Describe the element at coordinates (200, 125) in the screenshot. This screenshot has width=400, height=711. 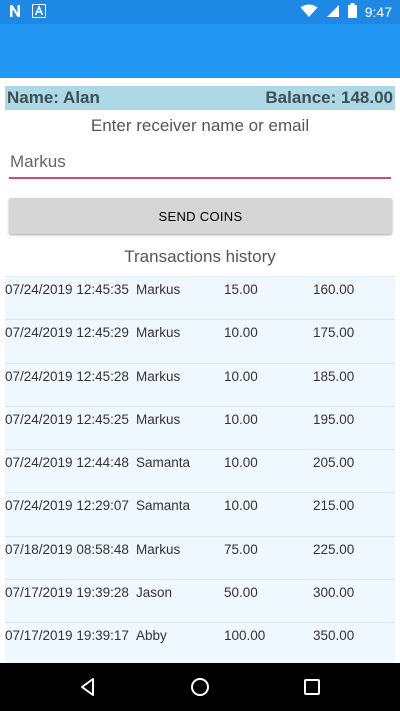
I see `receiver-label: Enter receiver name or email` at that location.